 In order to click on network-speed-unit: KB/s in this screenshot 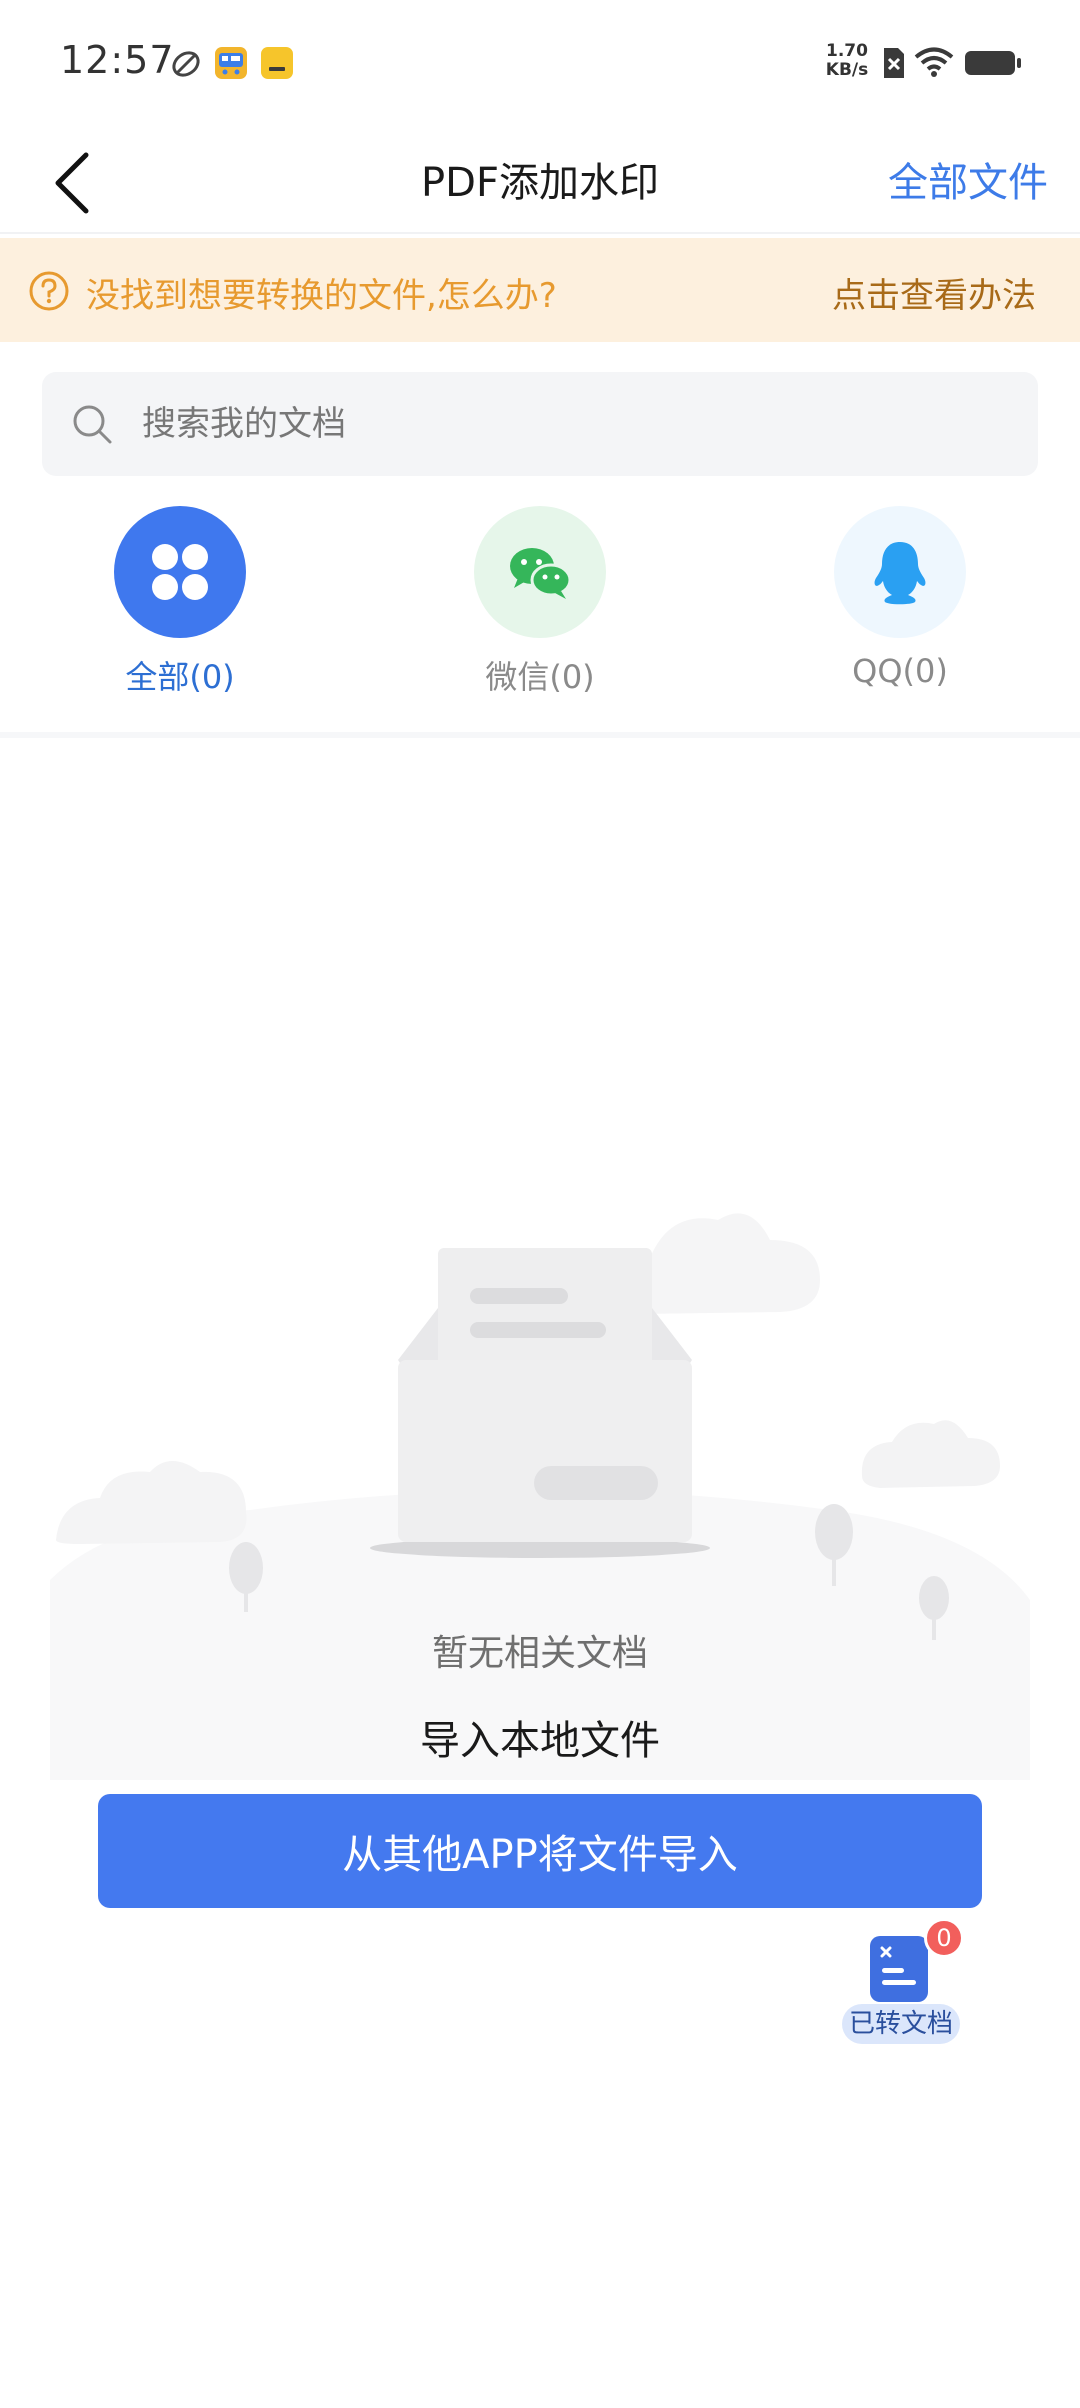, I will do `click(847, 70)`.